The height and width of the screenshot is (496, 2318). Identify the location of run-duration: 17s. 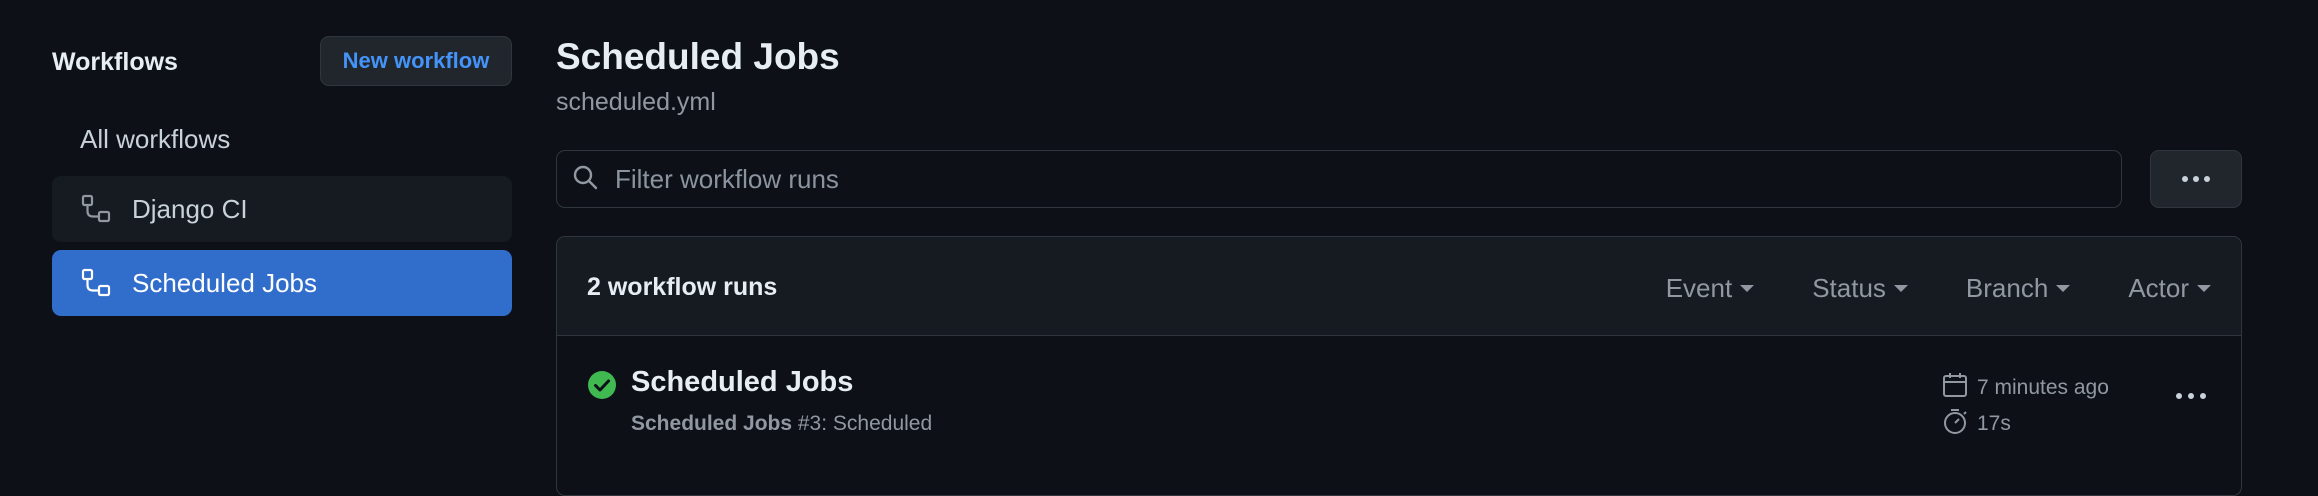
(2025, 424).